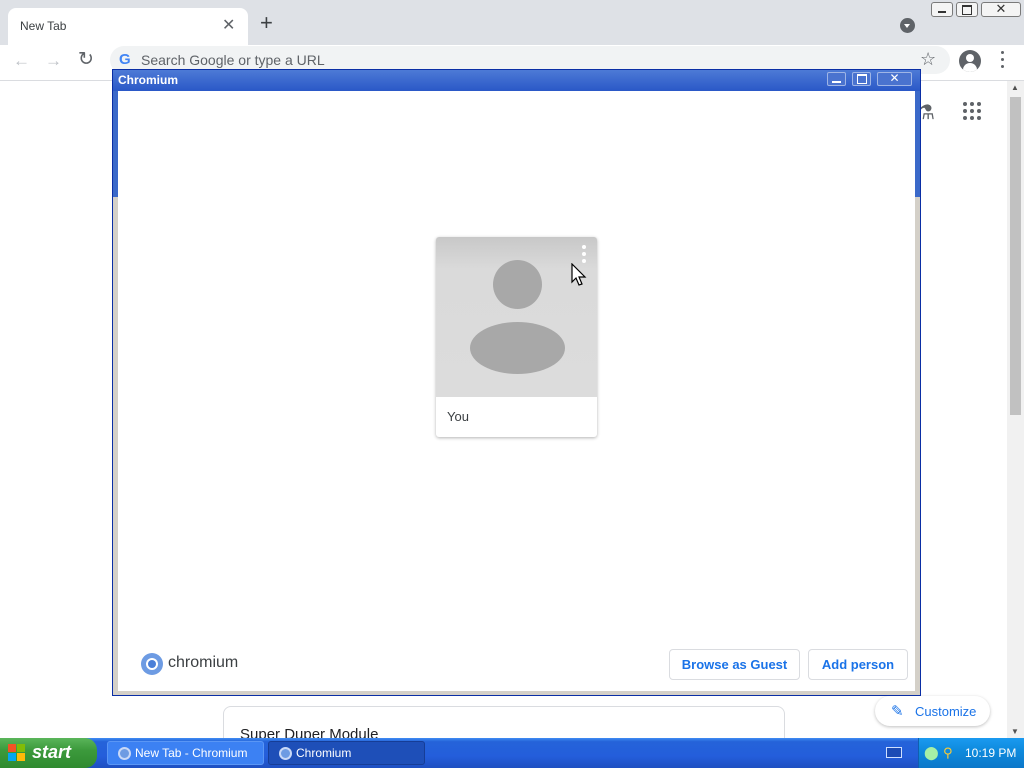  I want to click on star-icon: ☆, so click(928, 59).